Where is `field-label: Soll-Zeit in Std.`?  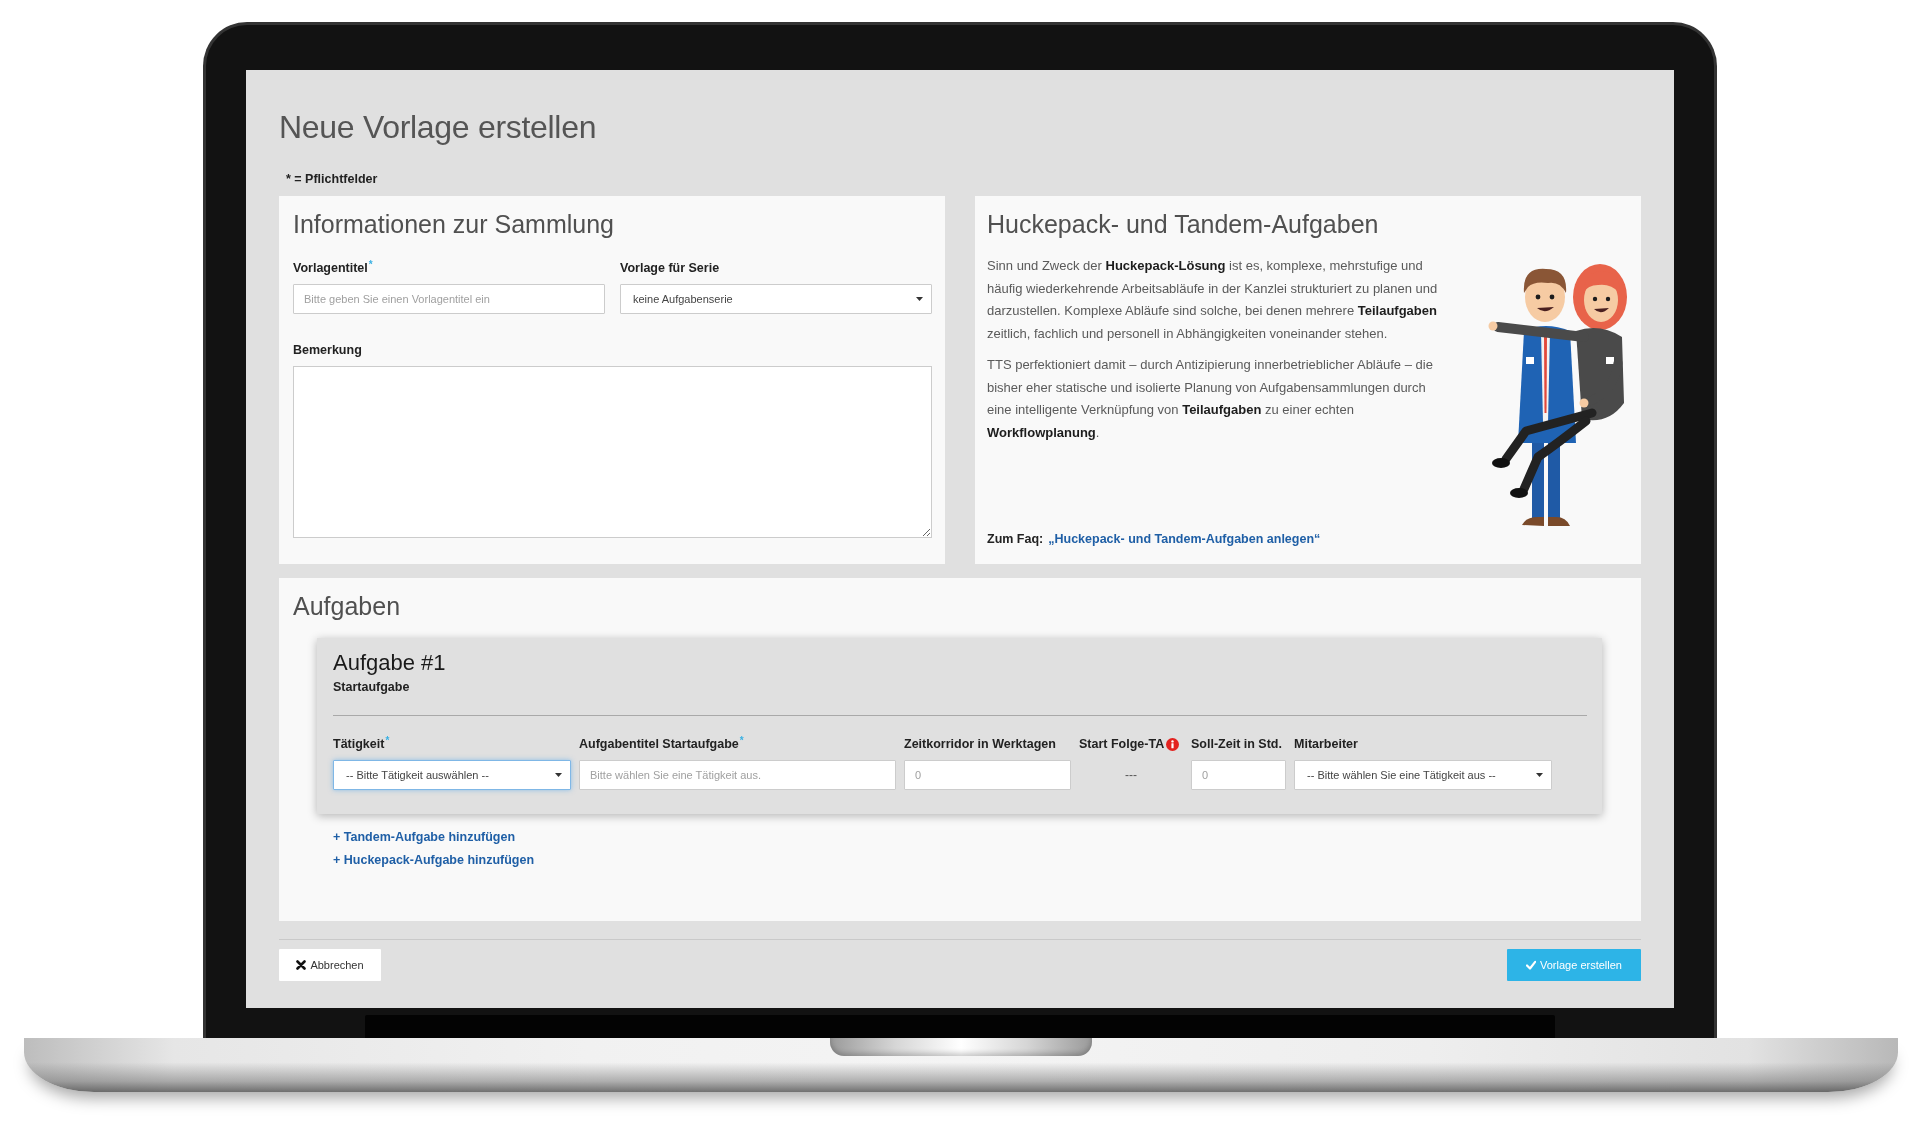 field-label: Soll-Zeit in Std. is located at coordinates (1236, 744).